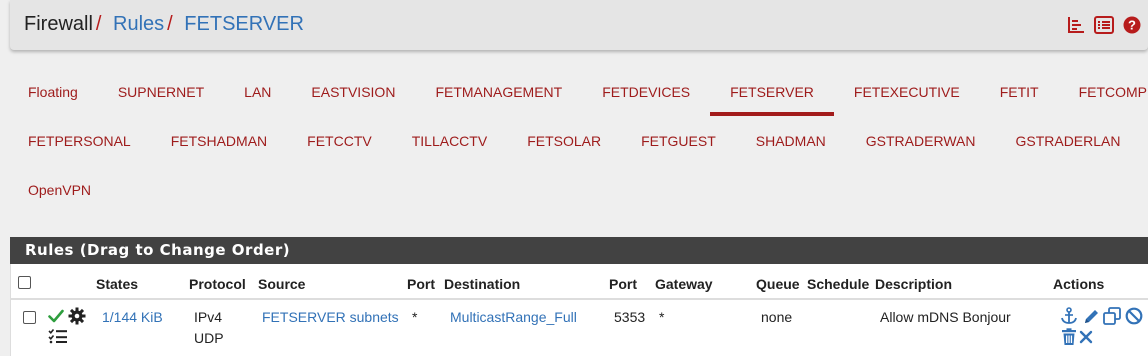 This screenshot has height=356, width=1148. I want to click on tab-supnernet: SUPNERNET, so click(161, 92).